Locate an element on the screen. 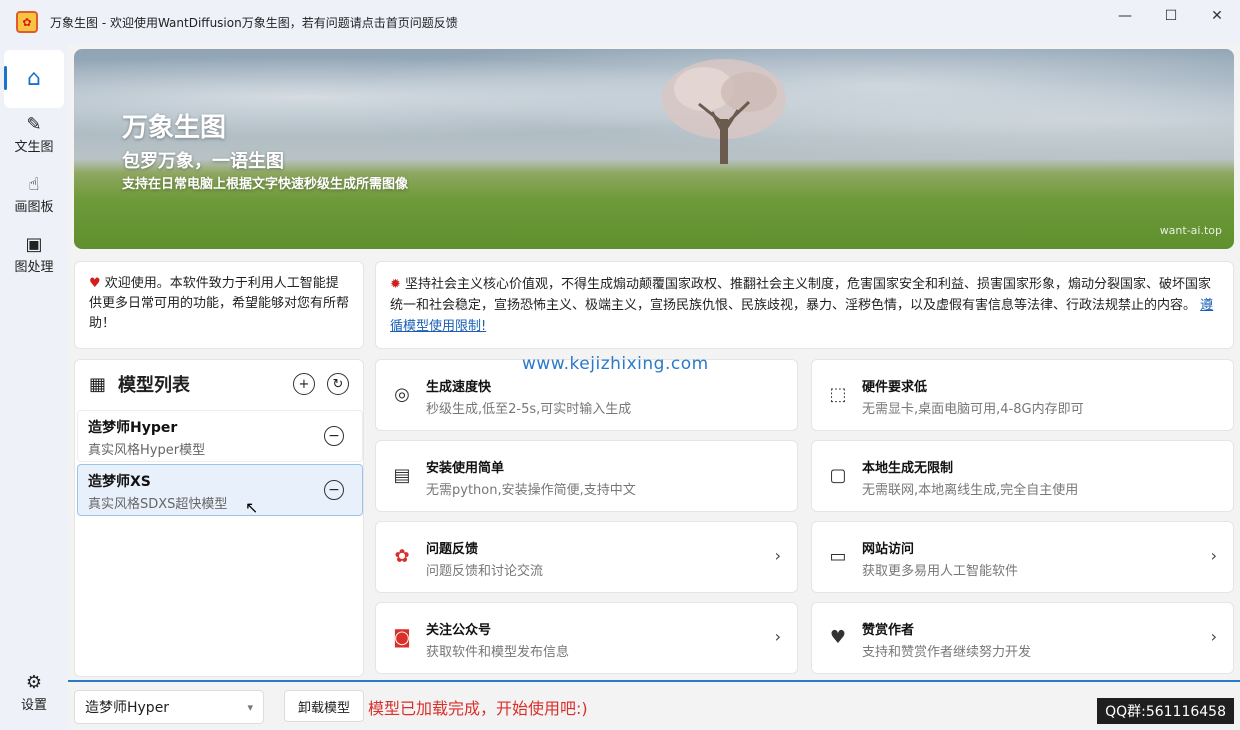 This screenshot has height=730, width=1240. banner-subtitle: 包罗万象，一语生图 is located at coordinates (203, 161).